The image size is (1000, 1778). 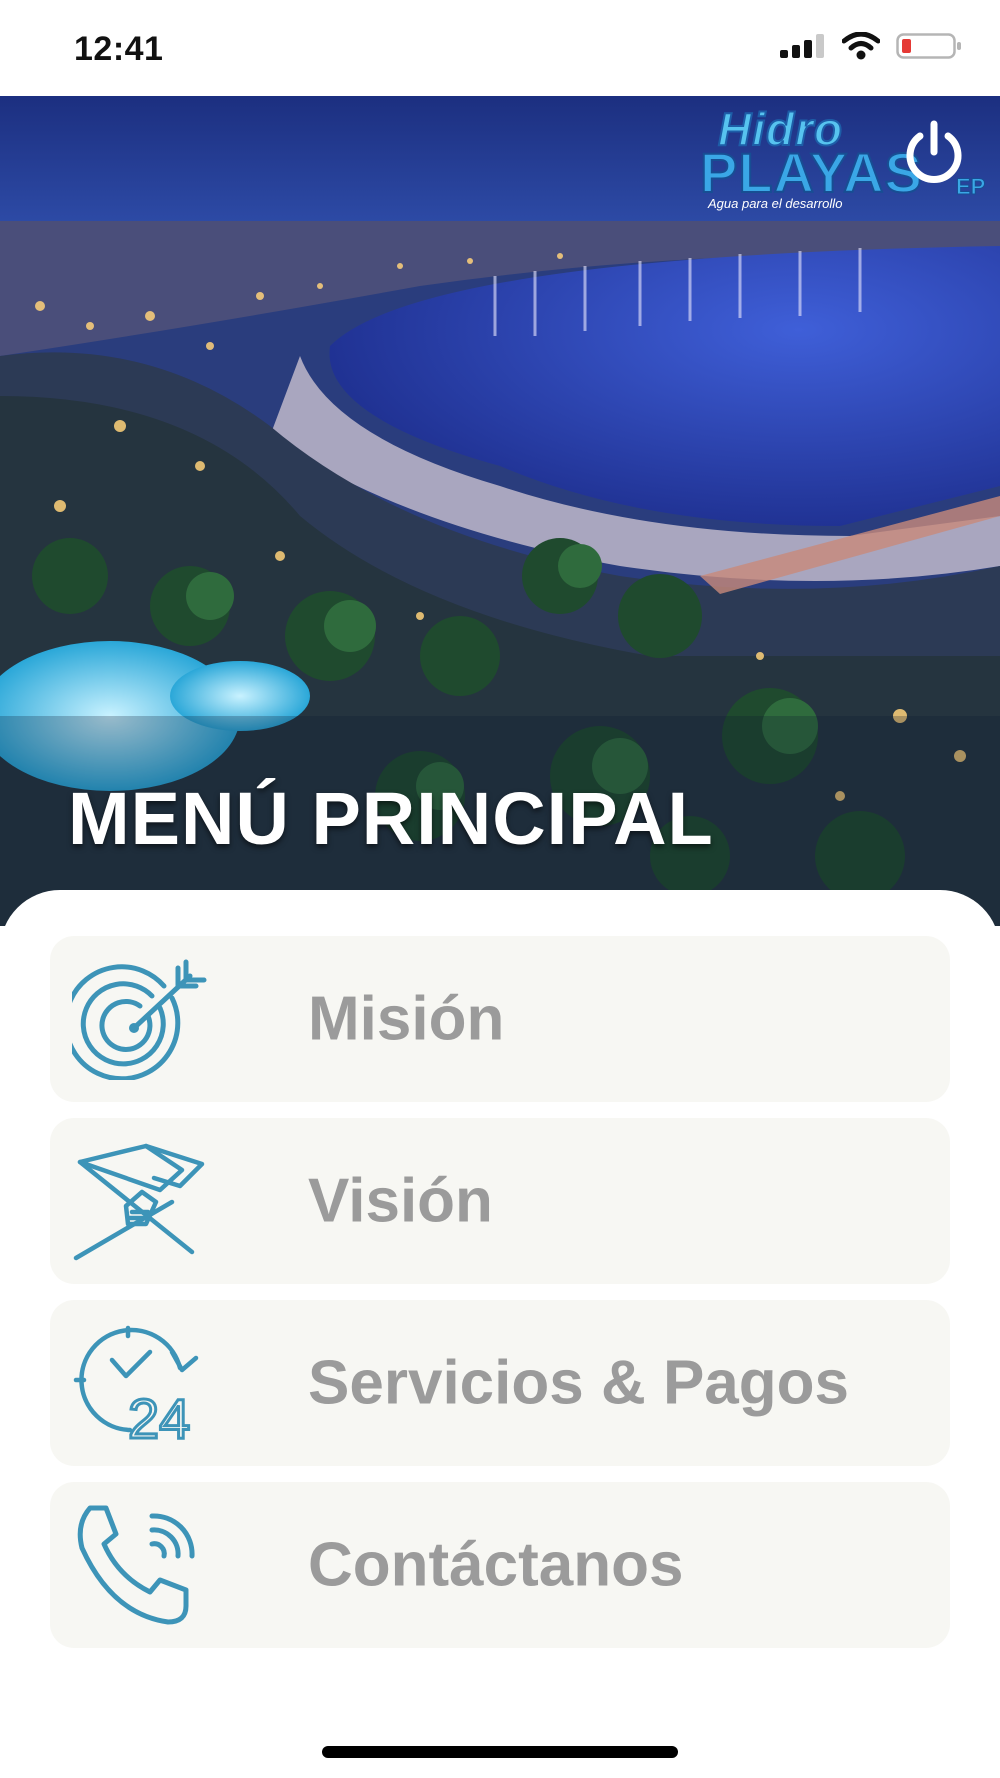 What do you see at coordinates (496, 1565) in the screenshot?
I see `menu-label: Contáctanos` at bounding box center [496, 1565].